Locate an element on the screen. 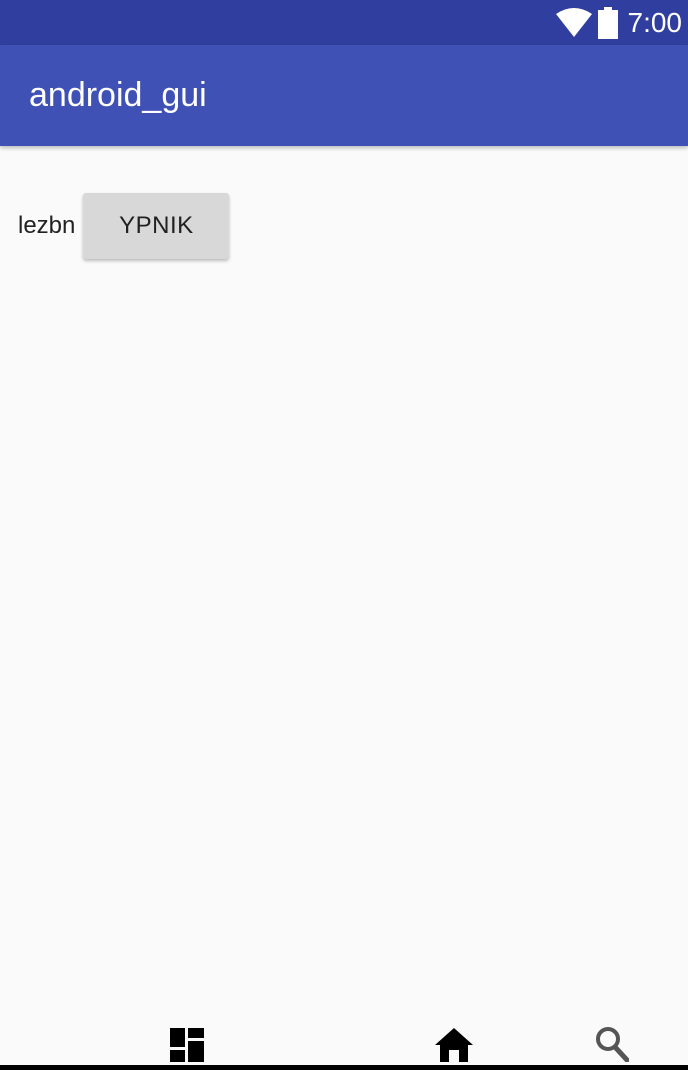 This screenshot has height=1070, width=688. navigation-bar is located at coordinates (344, 1040).